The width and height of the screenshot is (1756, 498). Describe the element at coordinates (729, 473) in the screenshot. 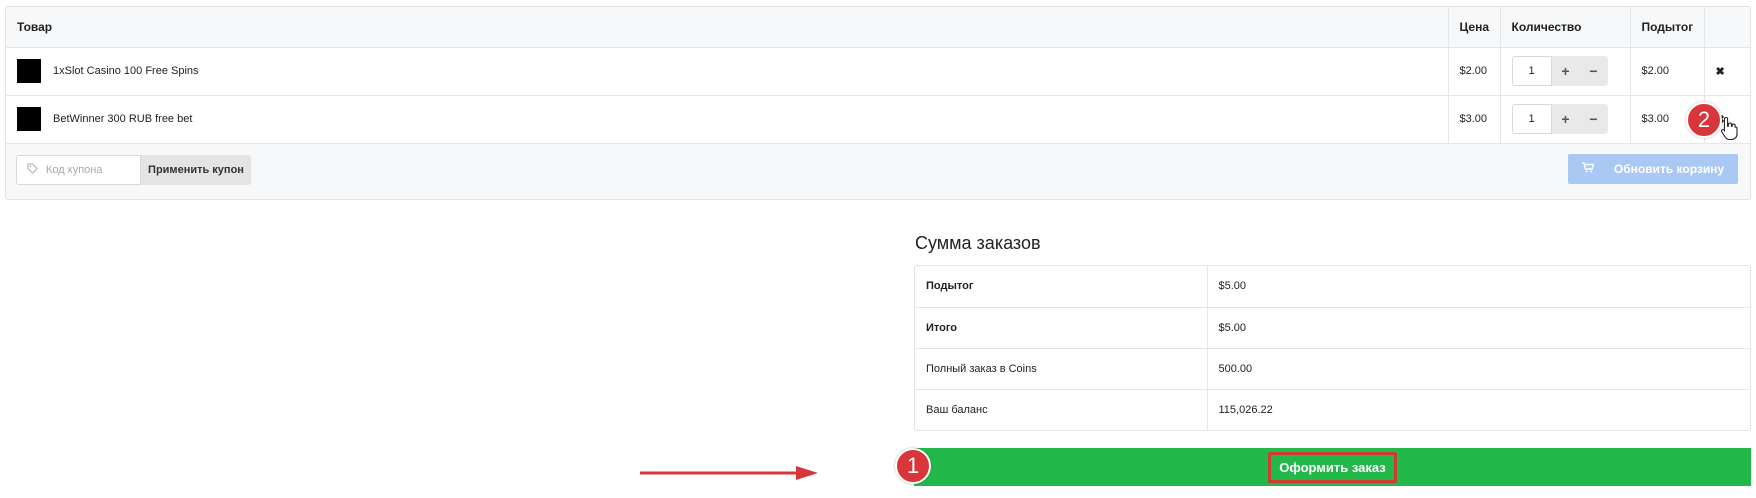

I see `arrow-right-icon` at that location.